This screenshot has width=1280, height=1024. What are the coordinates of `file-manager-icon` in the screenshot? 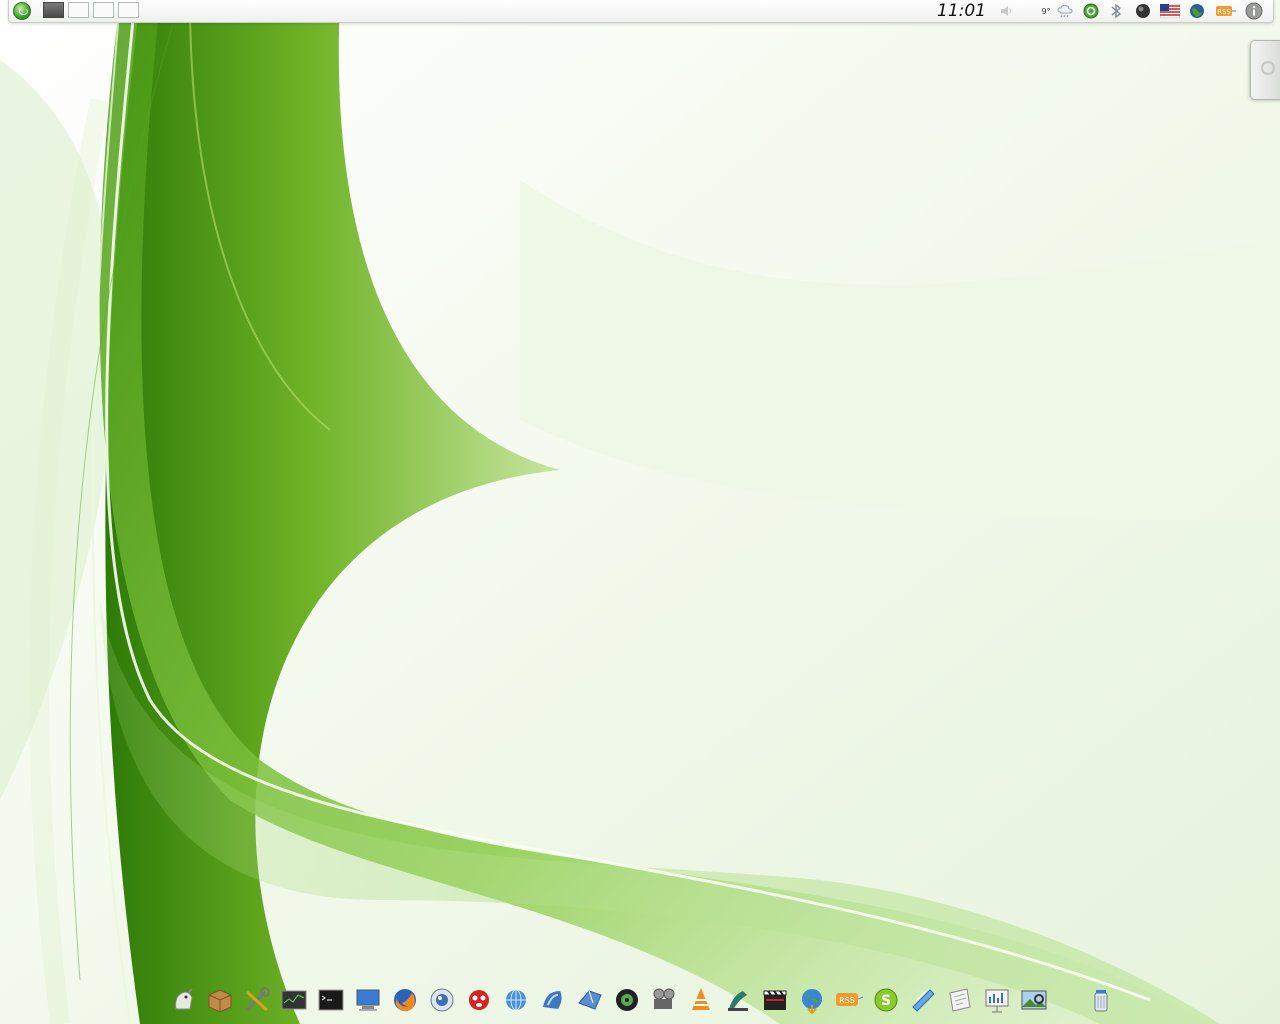 It's located at (183, 1000).